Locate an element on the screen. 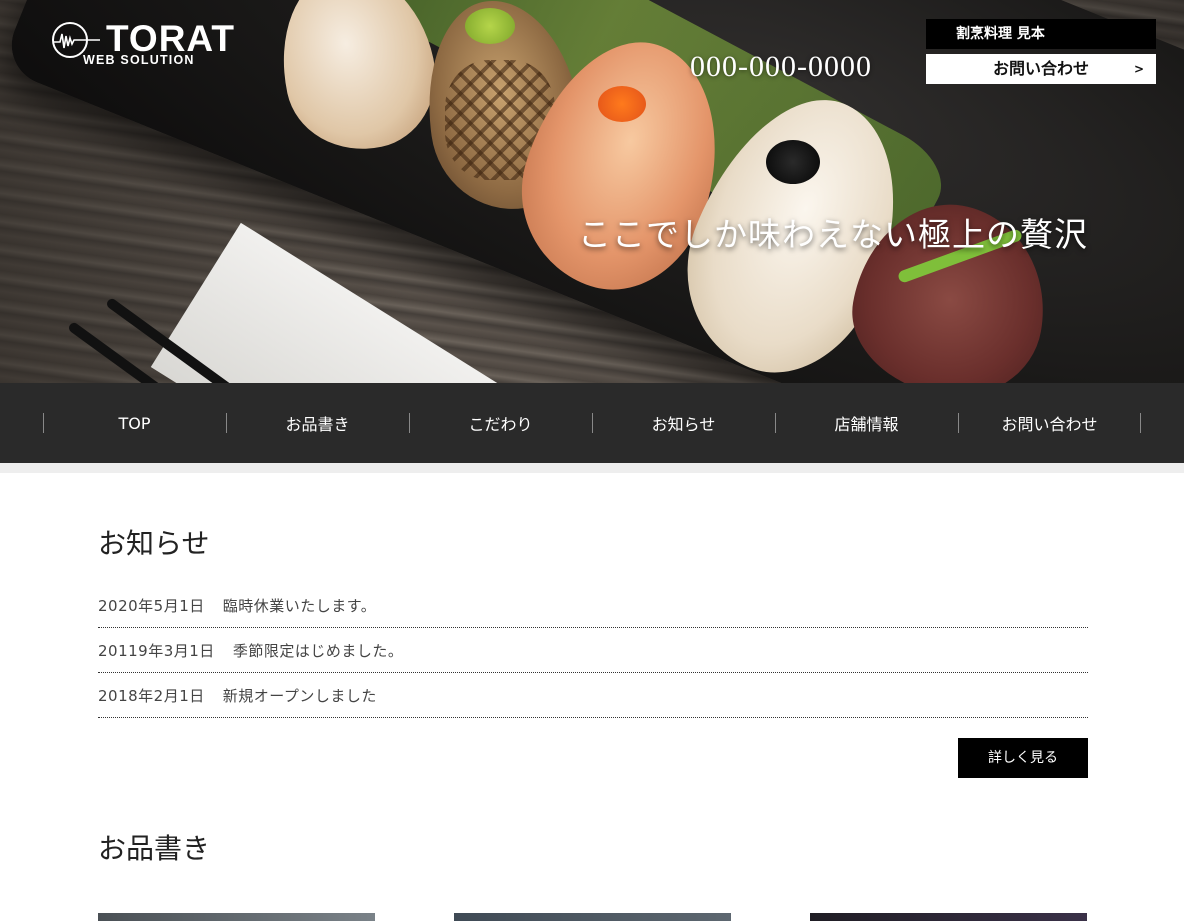 Image resolution: width=1184 pixels, height=921 pixels. logo-subtitle: WEB SOLUTION is located at coordinates (139, 60).